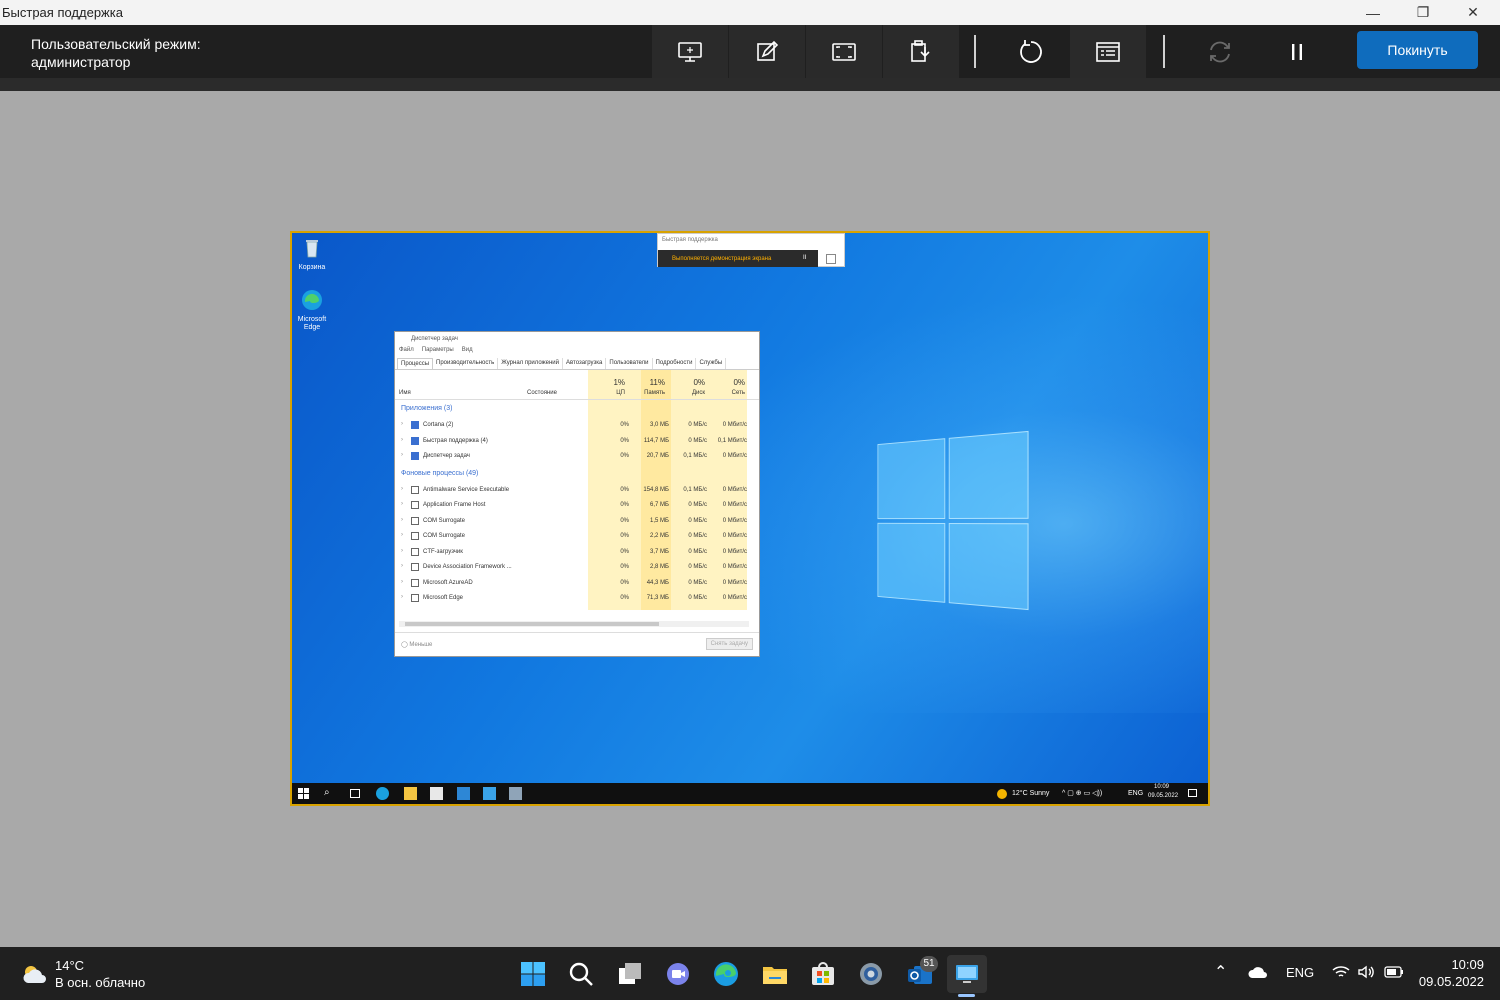 This screenshot has width=1500, height=1000. I want to click on tm-menu-view: Вид, so click(467, 352).